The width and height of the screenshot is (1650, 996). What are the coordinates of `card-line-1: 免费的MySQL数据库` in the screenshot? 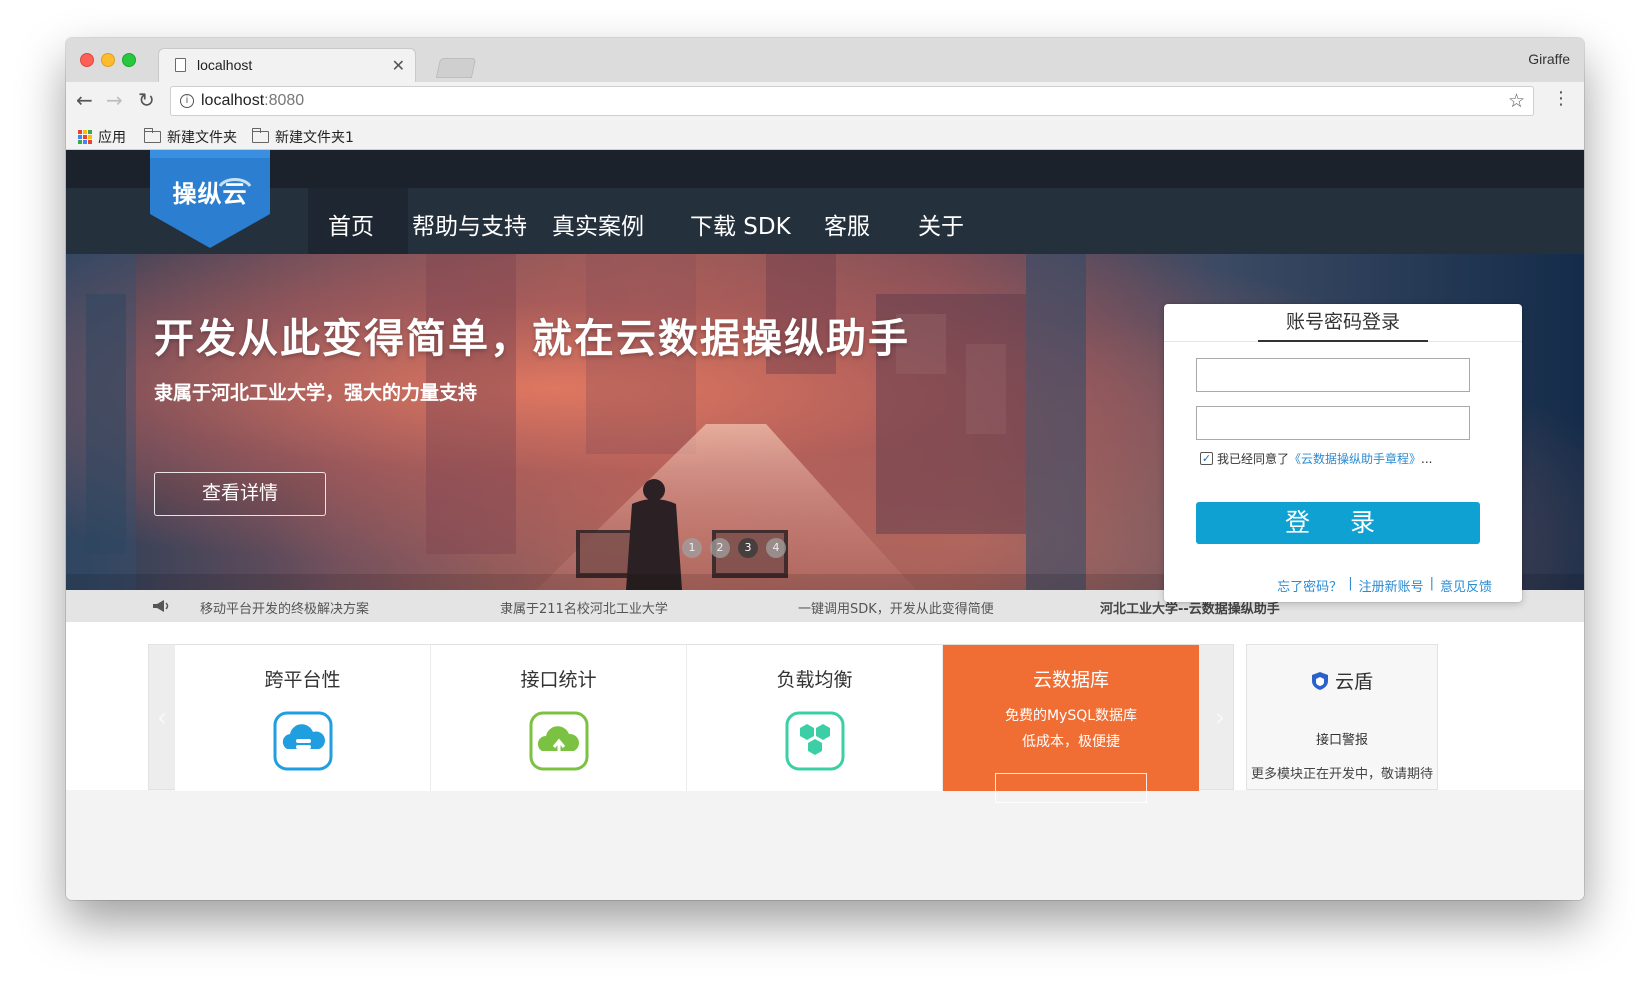 It's located at (1071, 716).